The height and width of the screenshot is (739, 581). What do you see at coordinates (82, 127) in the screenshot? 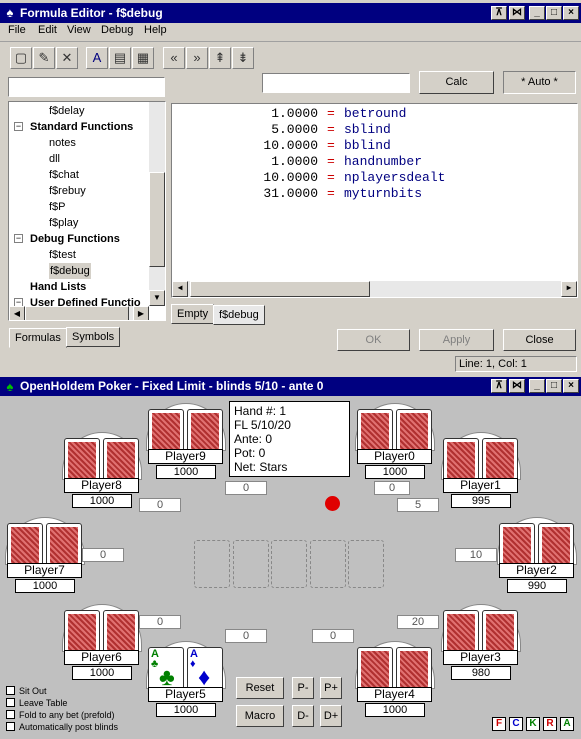
I see `tree-item-label: Standard Functions` at bounding box center [82, 127].